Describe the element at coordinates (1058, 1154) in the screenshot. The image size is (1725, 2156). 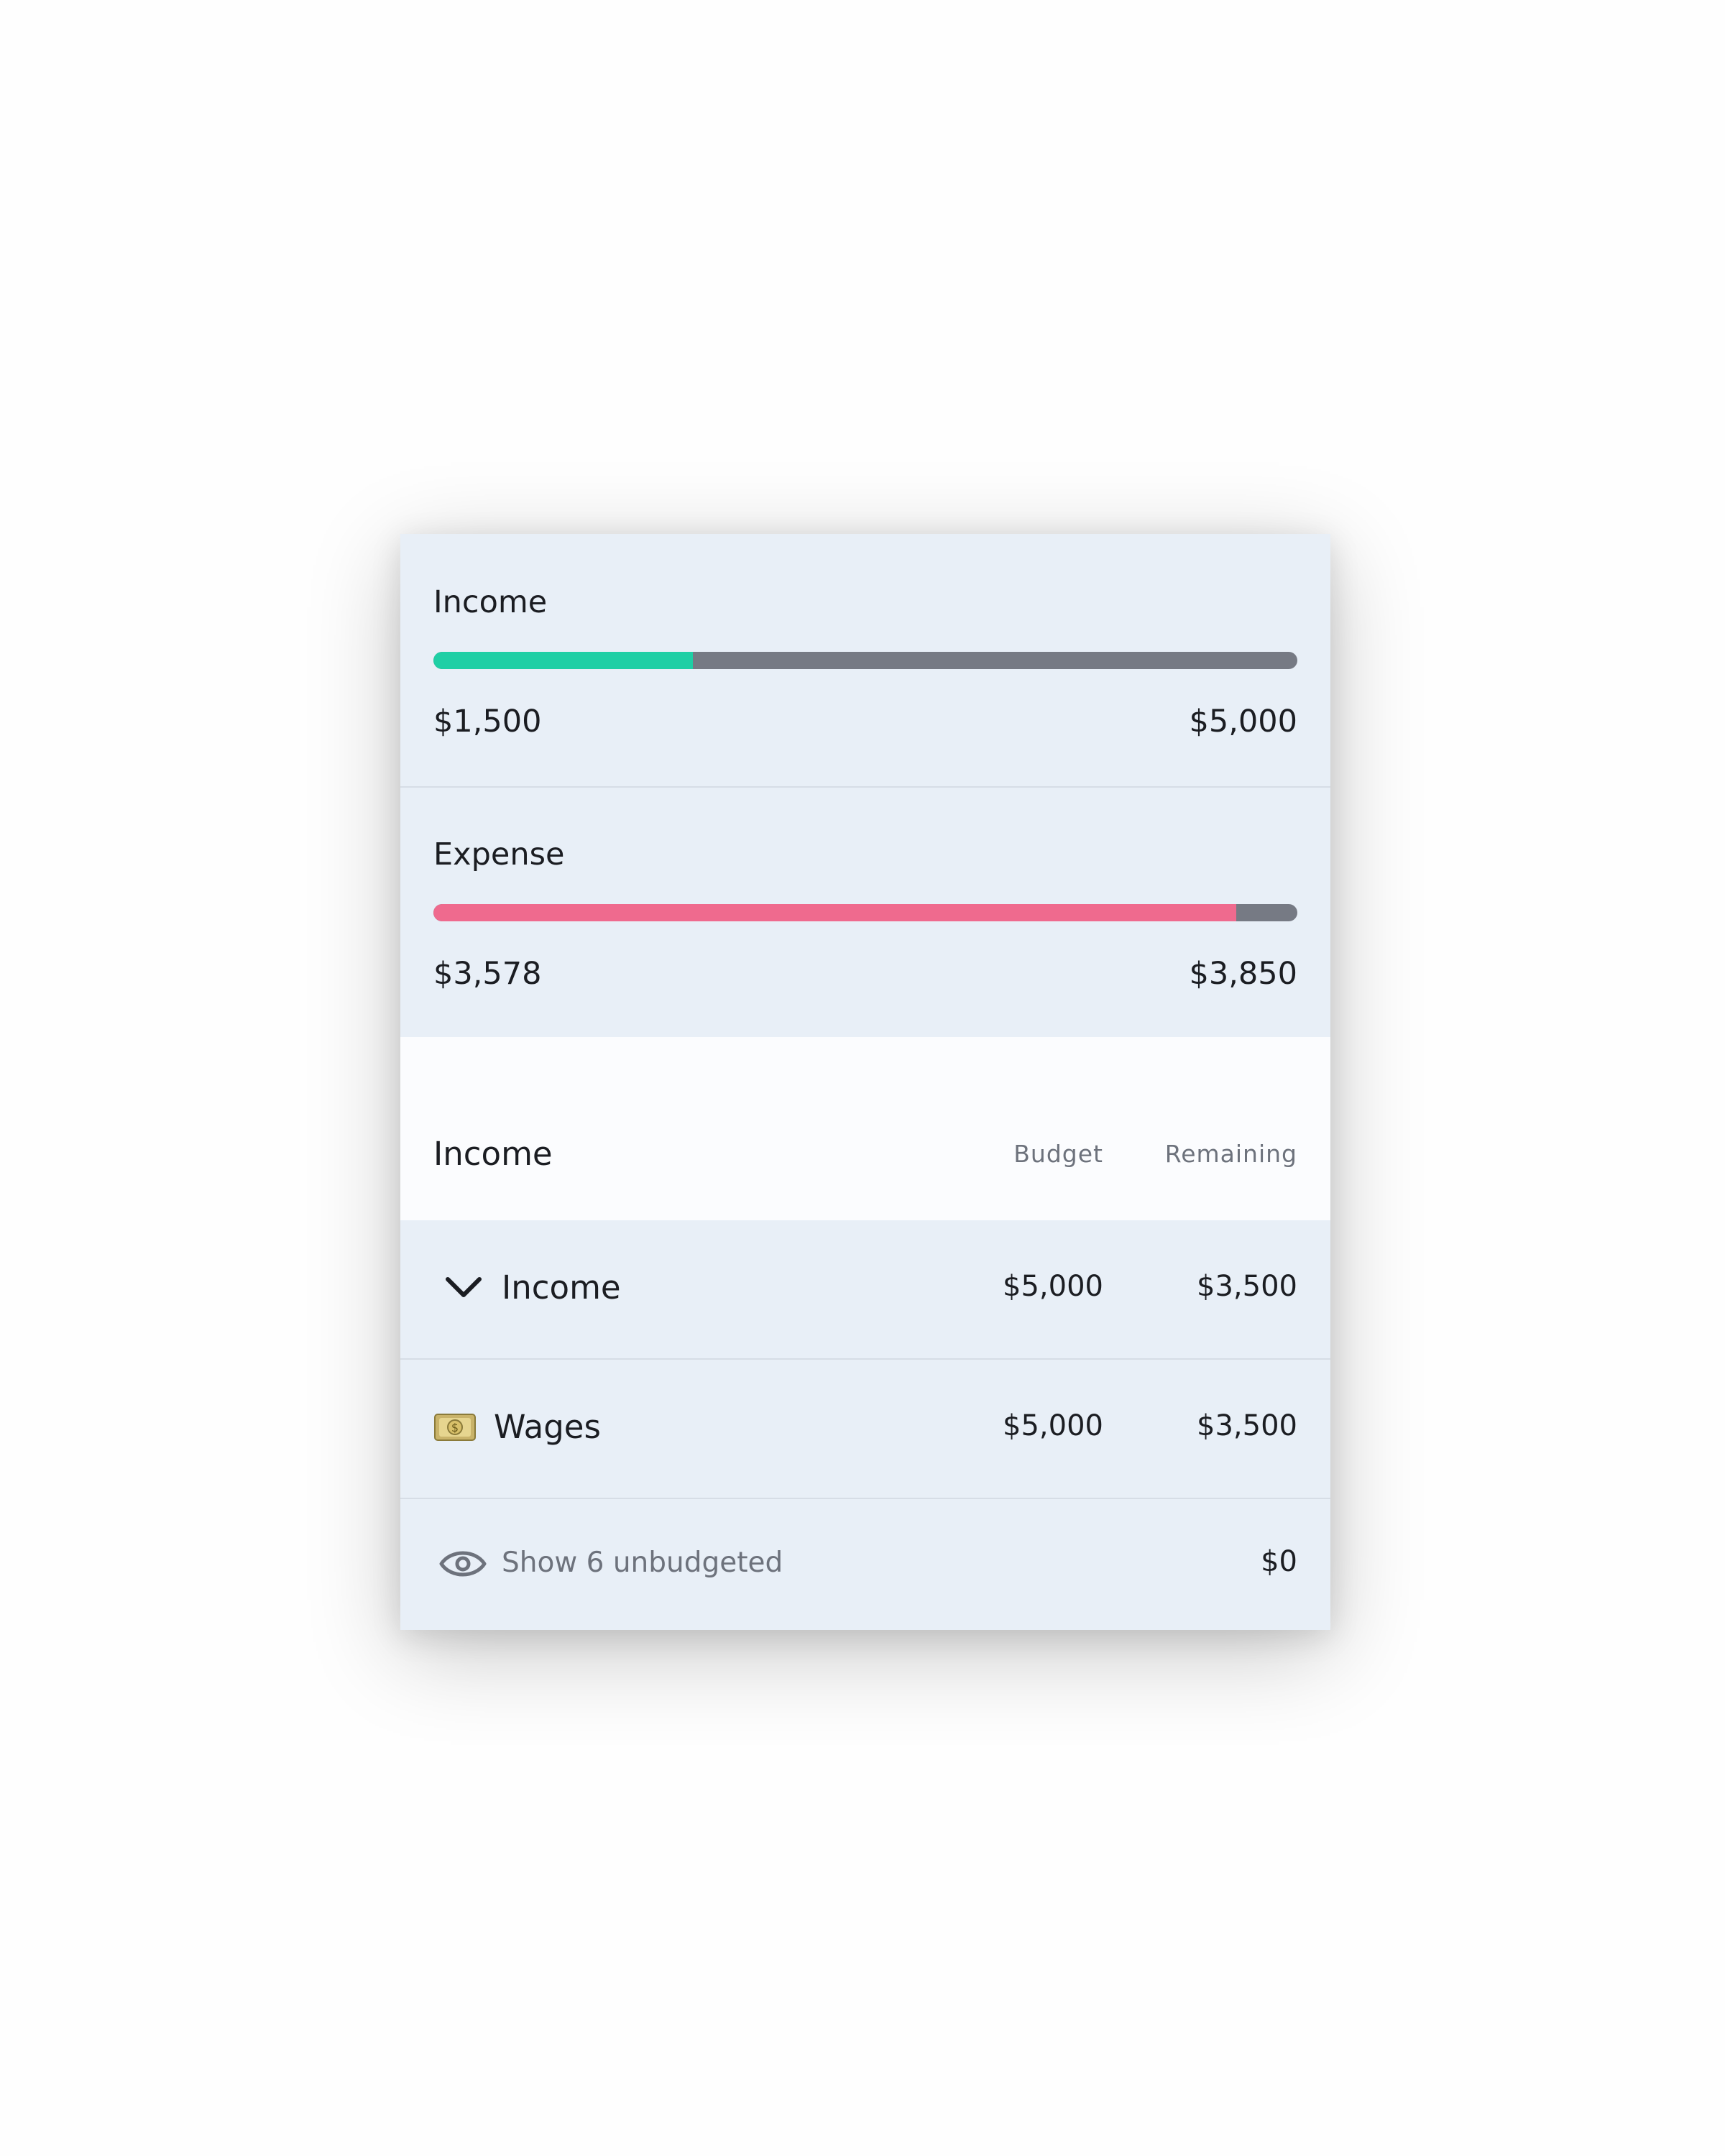
I see `column-header-budget: Budget` at that location.